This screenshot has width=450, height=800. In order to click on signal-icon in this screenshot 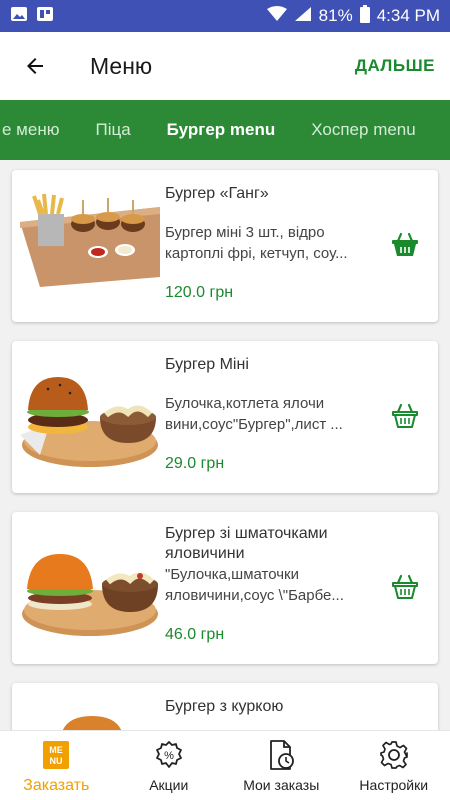, I will do `click(303, 16)`.